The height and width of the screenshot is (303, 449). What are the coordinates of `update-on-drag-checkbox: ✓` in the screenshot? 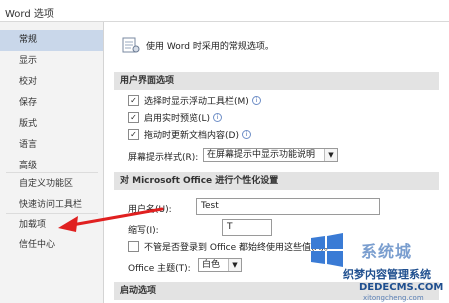 It's located at (133, 134).